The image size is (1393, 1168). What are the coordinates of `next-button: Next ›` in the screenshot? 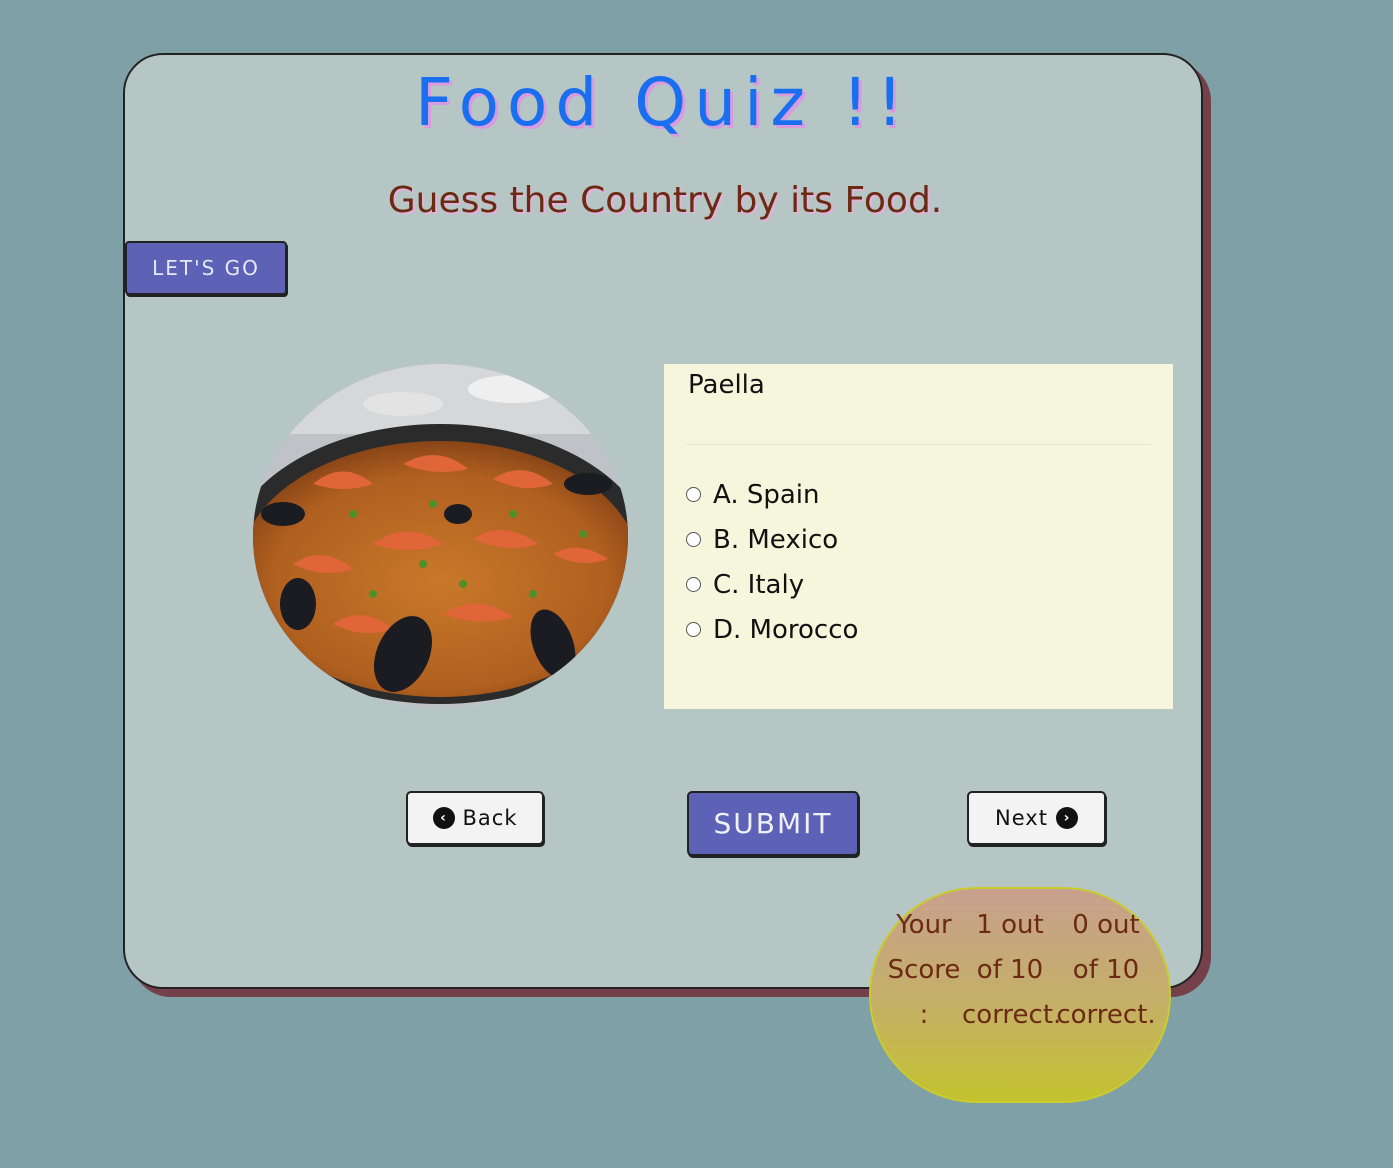 It's located at (1036, 818).